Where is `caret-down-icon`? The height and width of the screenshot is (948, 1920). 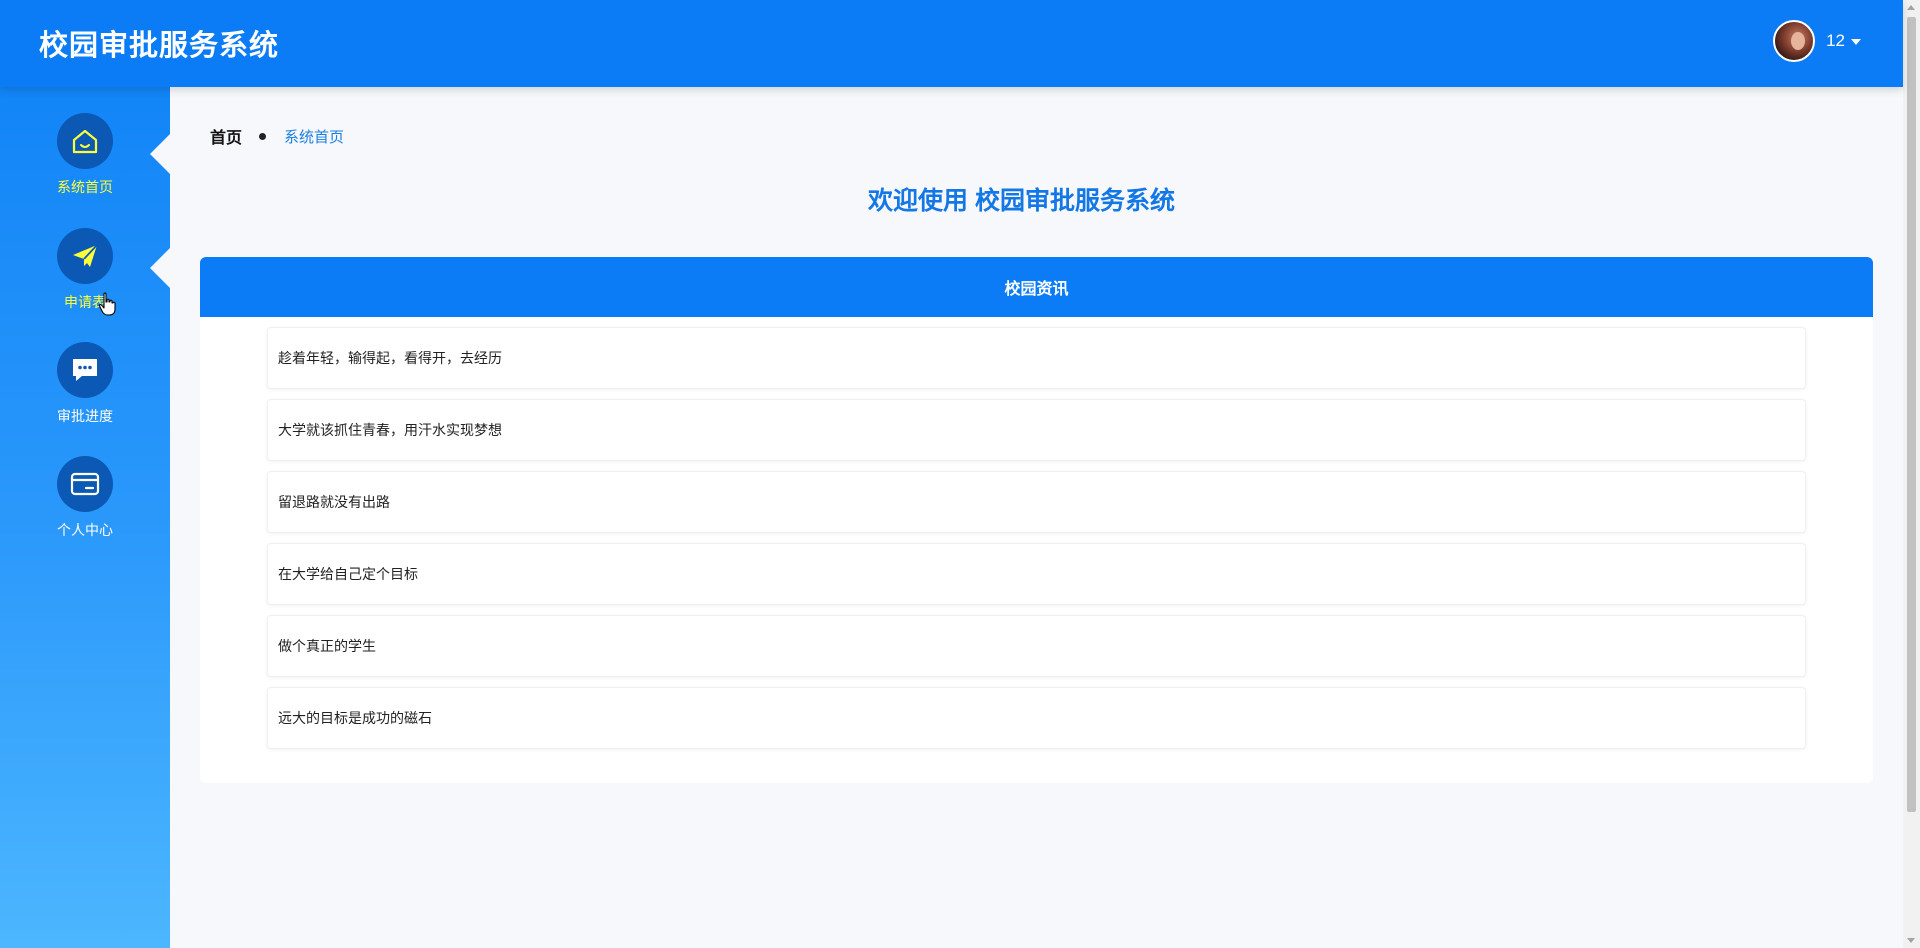
caret-down-icon is located at coordinates (1856, 42).